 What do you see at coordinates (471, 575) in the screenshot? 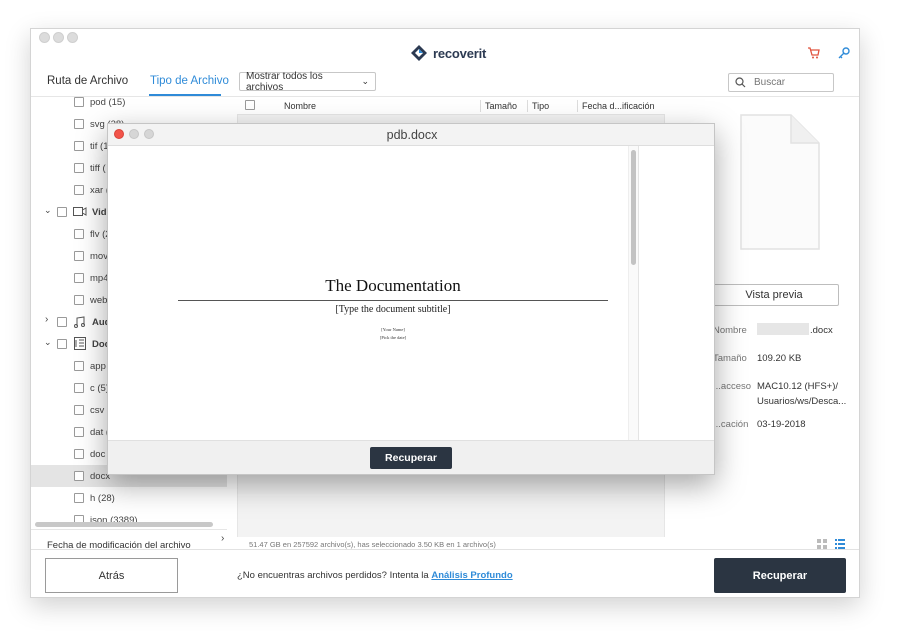
I see `deep-scan-link: Análisis Profundo` at bounding box center [471, 575].